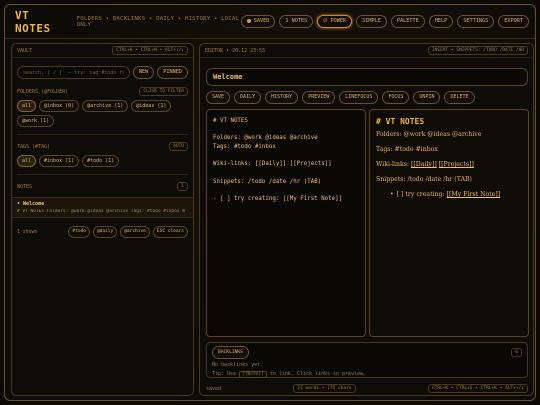  Describe the element at coordinates (424, 164) in the screenshot. I see `wiki-link-daily: [[Daily]]` at that location.